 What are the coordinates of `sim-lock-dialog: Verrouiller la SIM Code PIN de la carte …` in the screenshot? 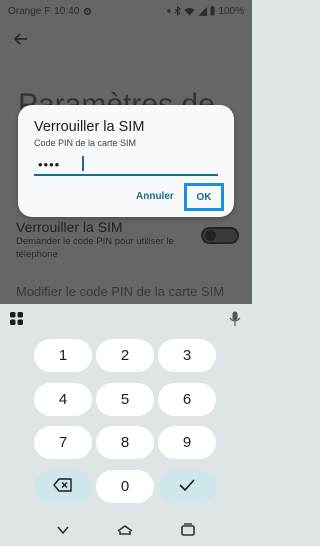 It's located at (126, 161).